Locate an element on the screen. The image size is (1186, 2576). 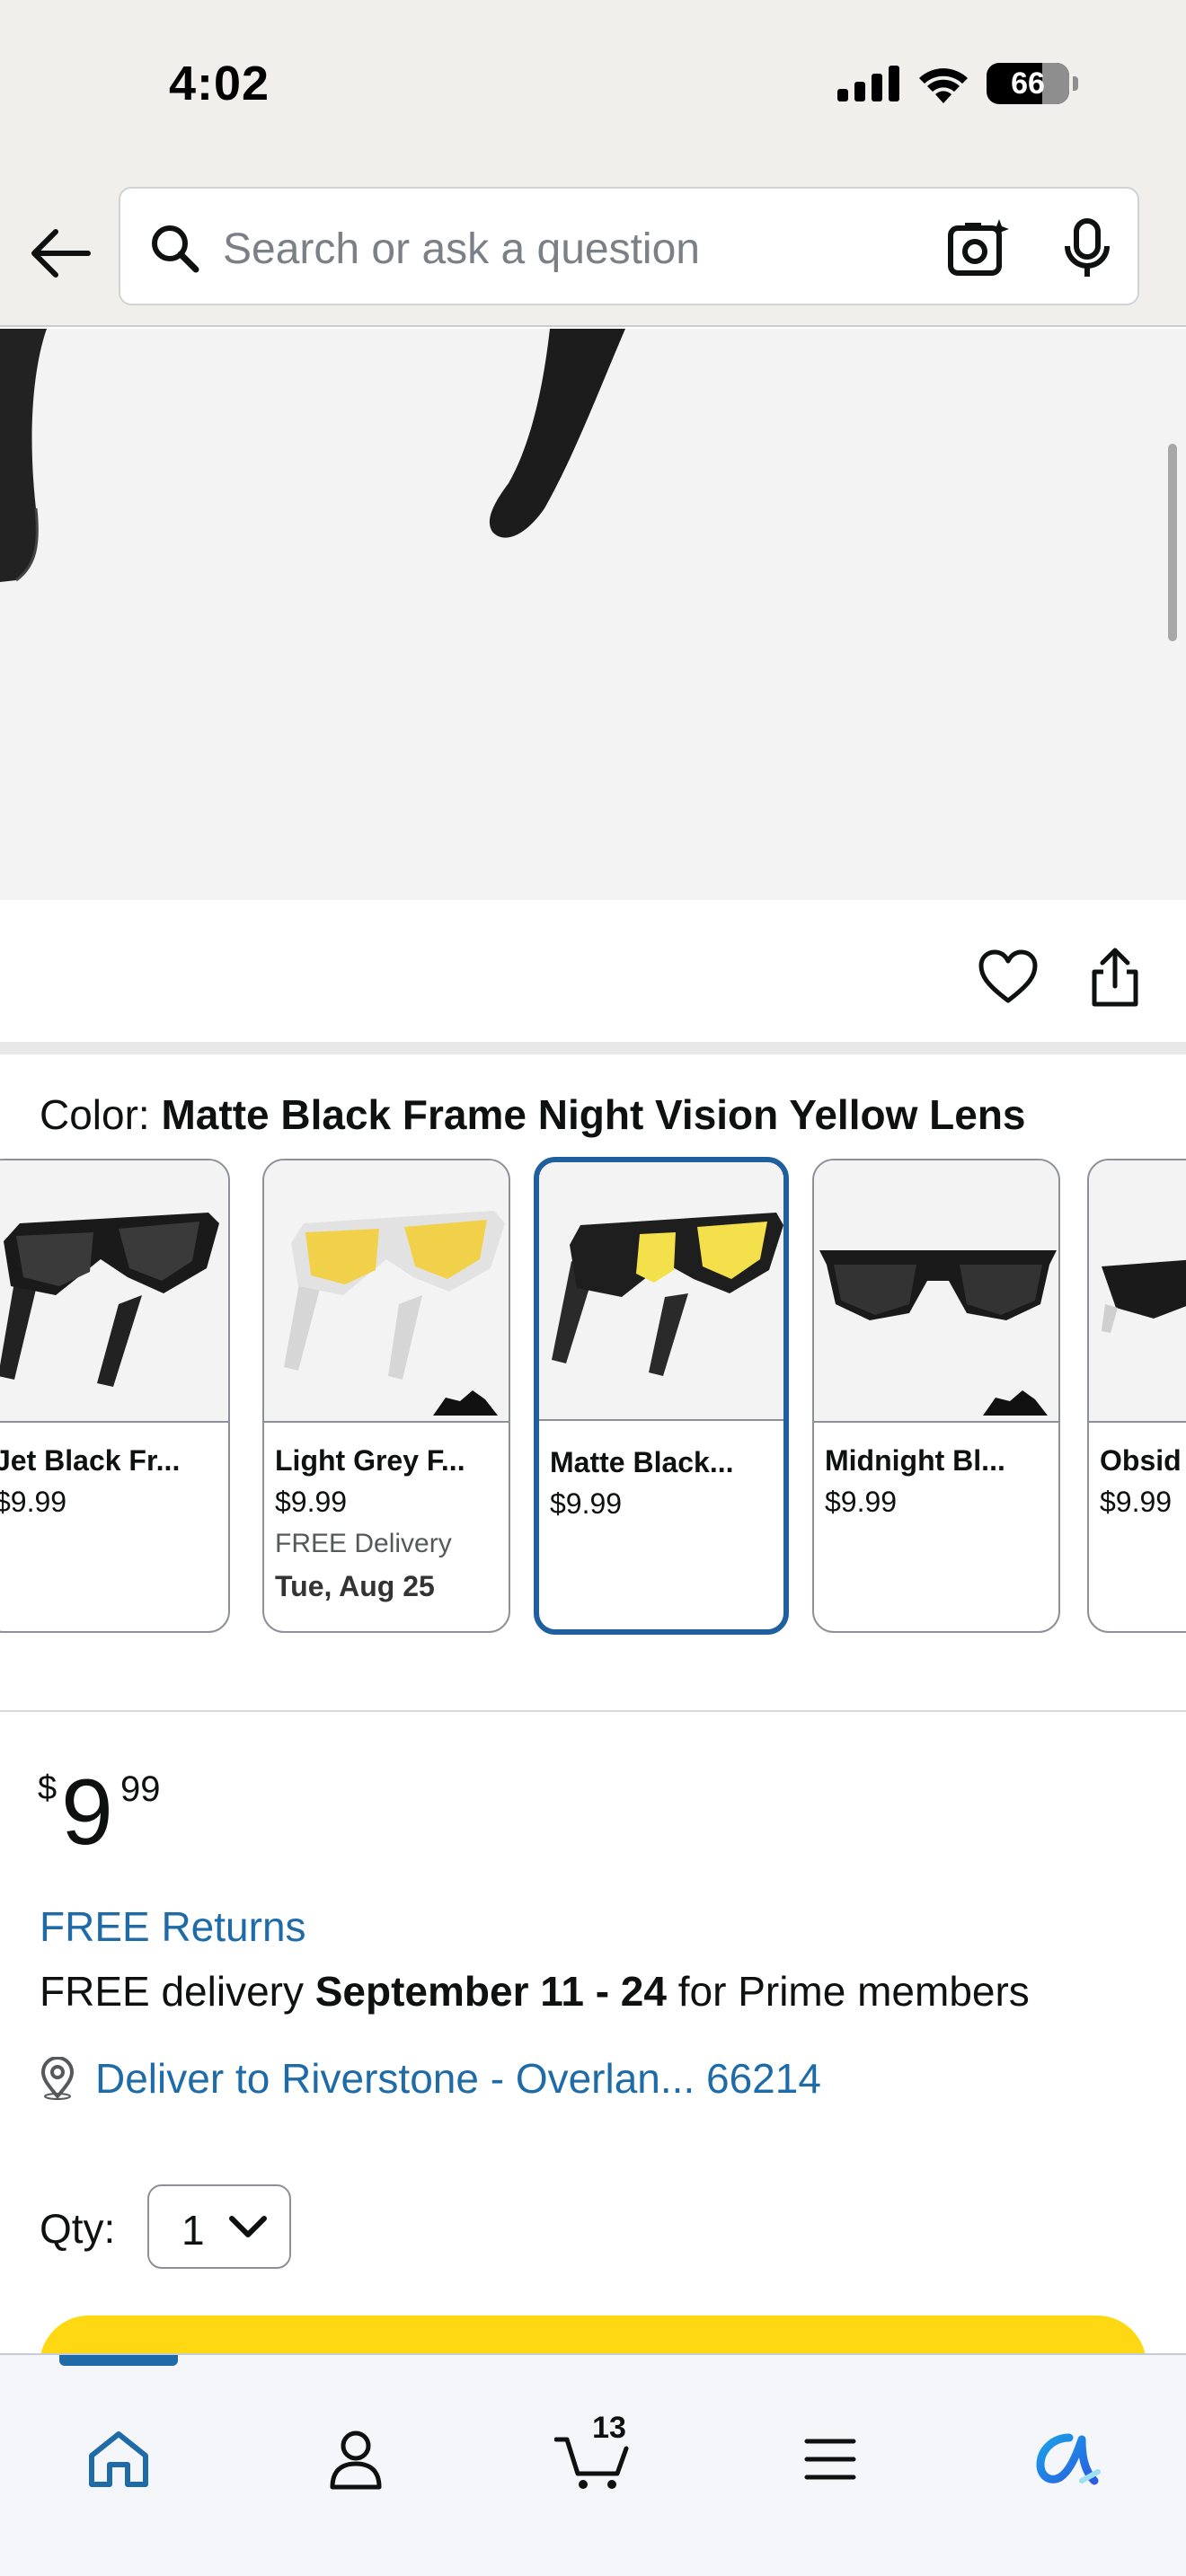
home-icon is located at coordinates (118, 2459).